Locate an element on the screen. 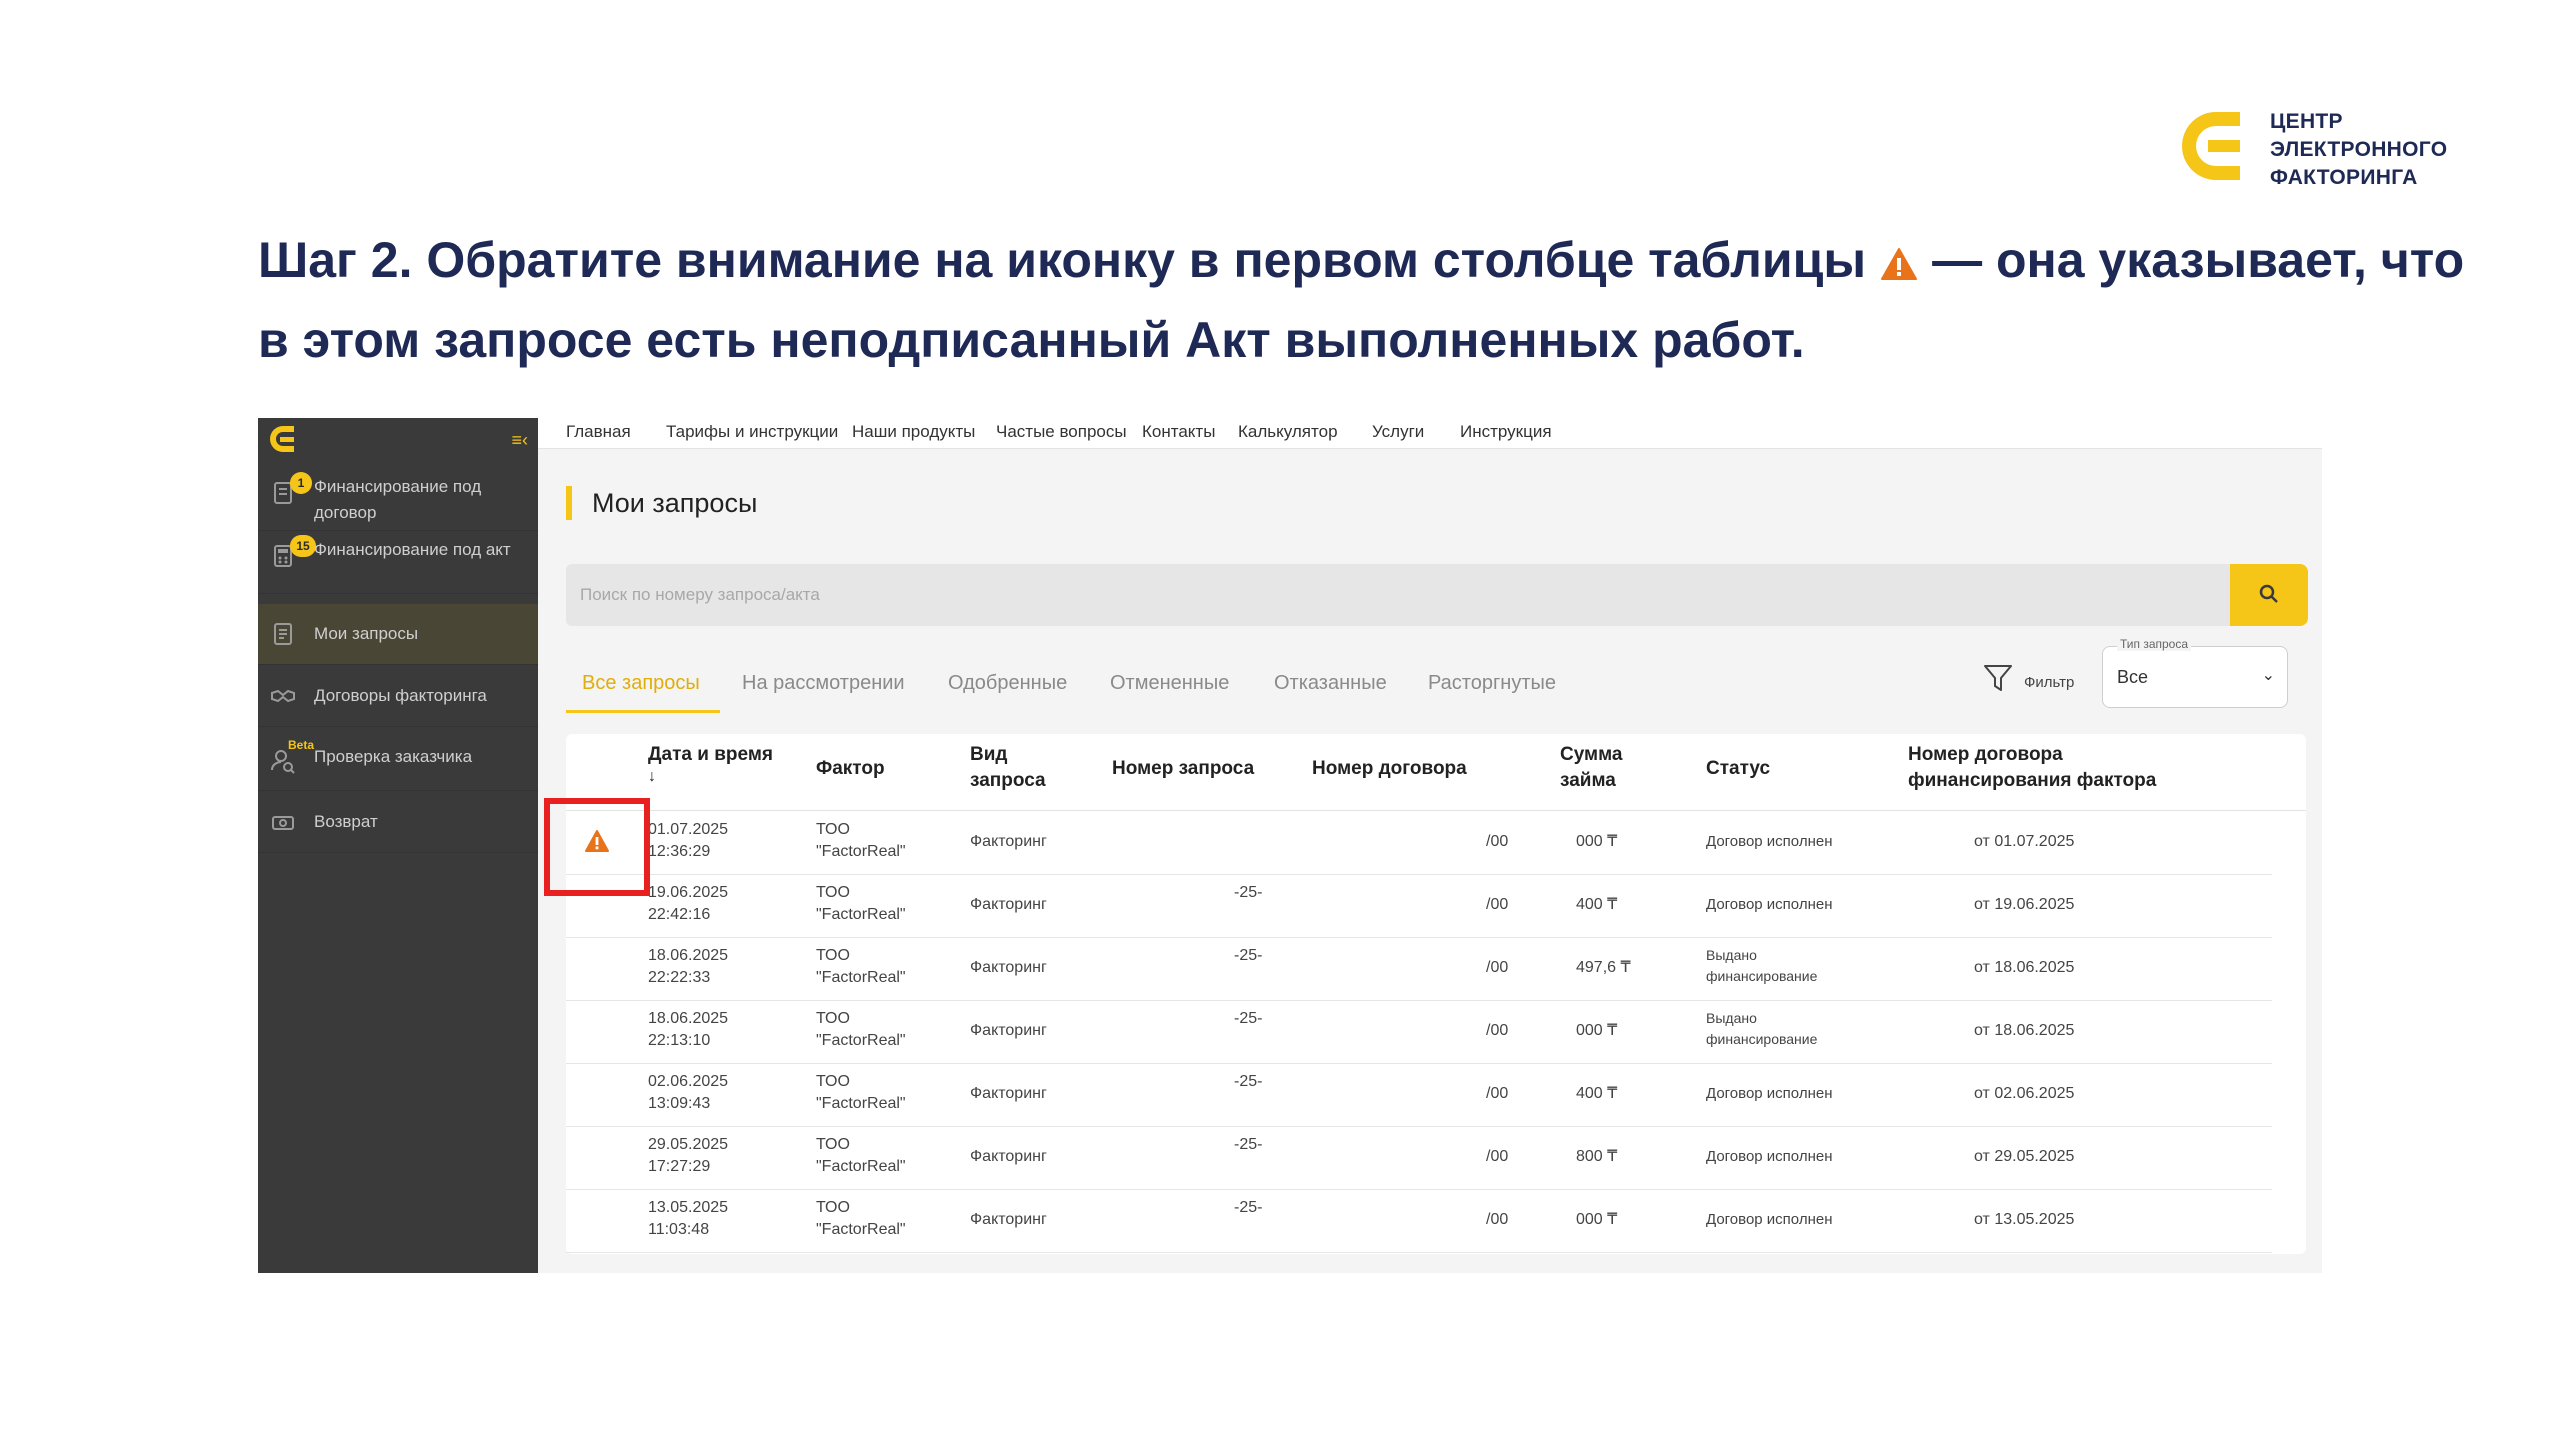 The width and height of the screenshot is (2560, 1440). col-request-type: Вид запроса is located at coordinates (1008, 767).